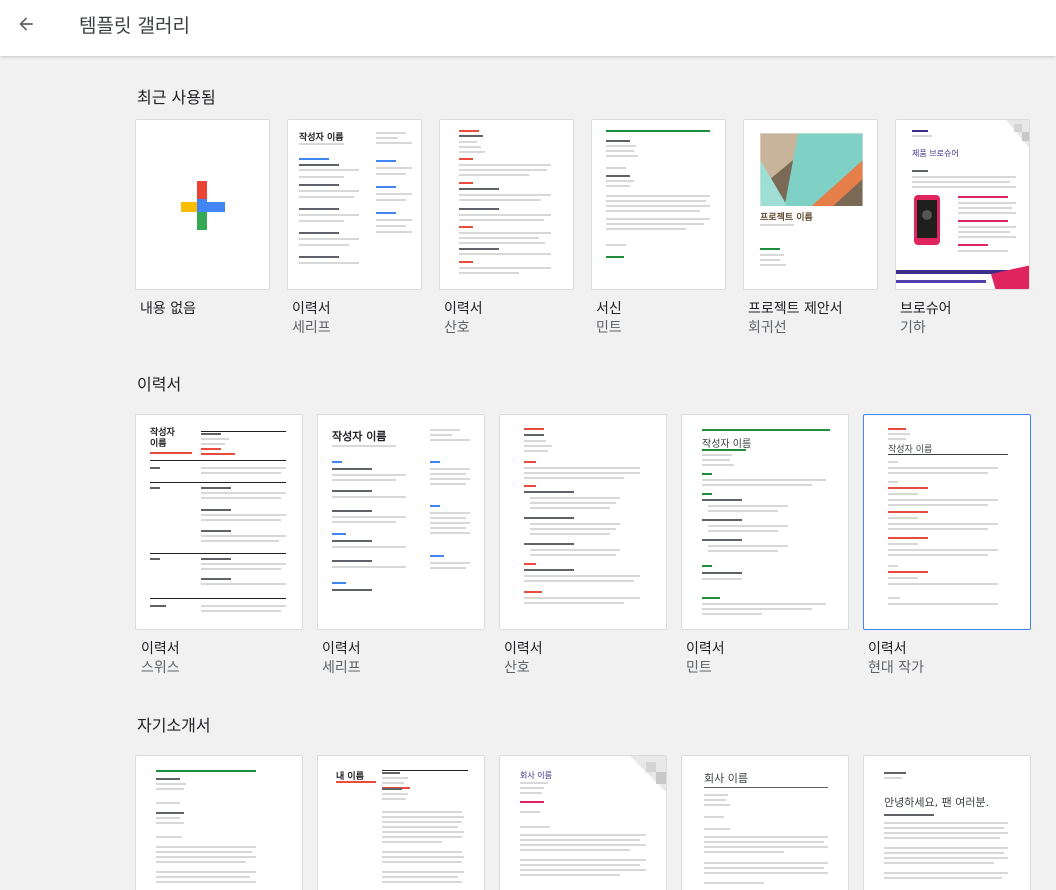 The image size is (1056, 890). What do you see at coordinates (926, 309) in the screenshot?
I see `template-label-brochure: 브로슈어` at bounding box center [926, 309].